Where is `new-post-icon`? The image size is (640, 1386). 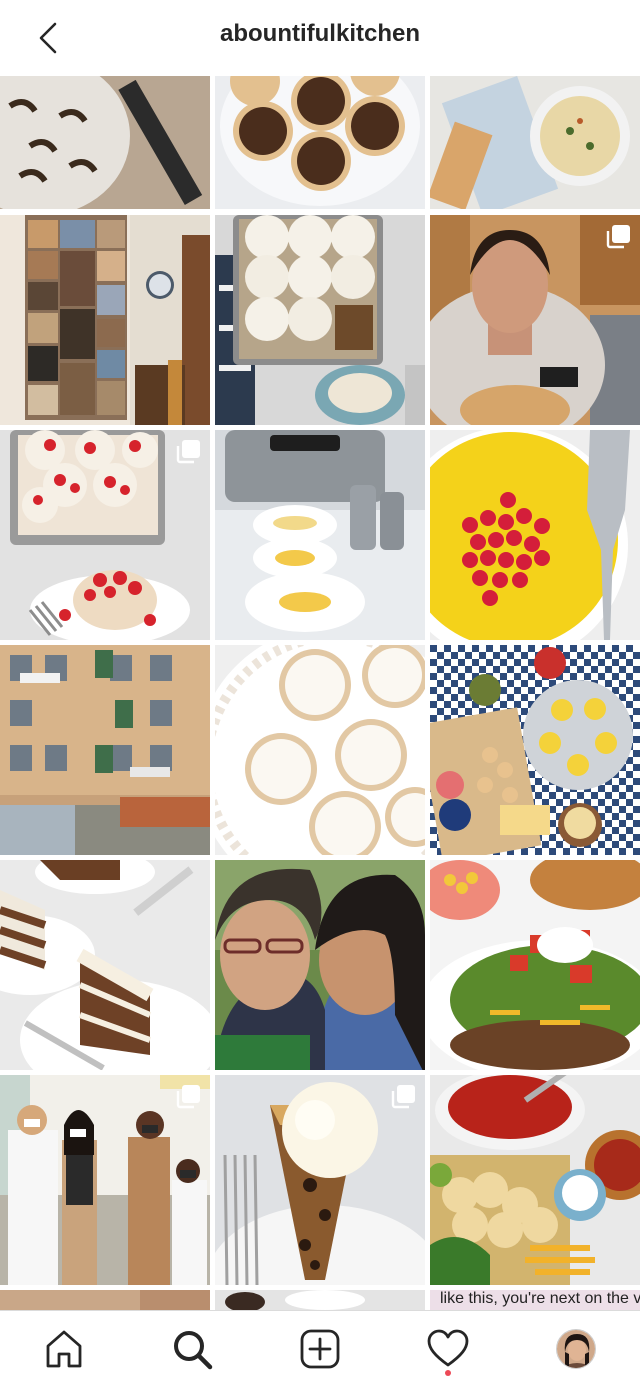
new-post-icon is located at coordinates (320, 1349).